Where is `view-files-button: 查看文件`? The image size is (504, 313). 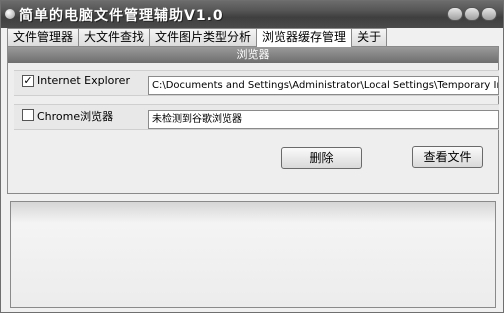
view-files-button: 查看文件 is located at coordinates (447, 157).